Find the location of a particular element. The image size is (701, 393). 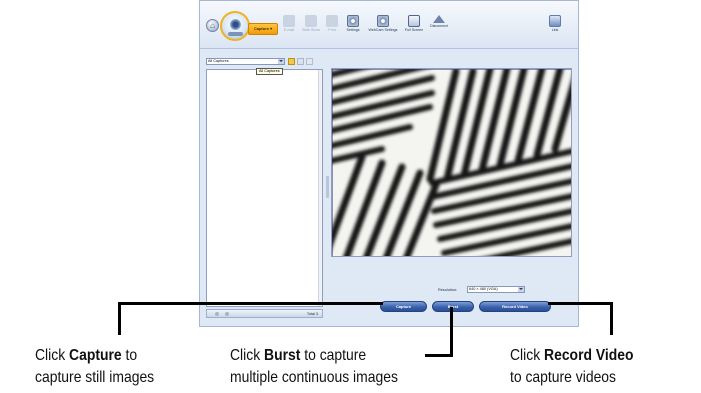

link-icon is located at coordinates (555, 21).